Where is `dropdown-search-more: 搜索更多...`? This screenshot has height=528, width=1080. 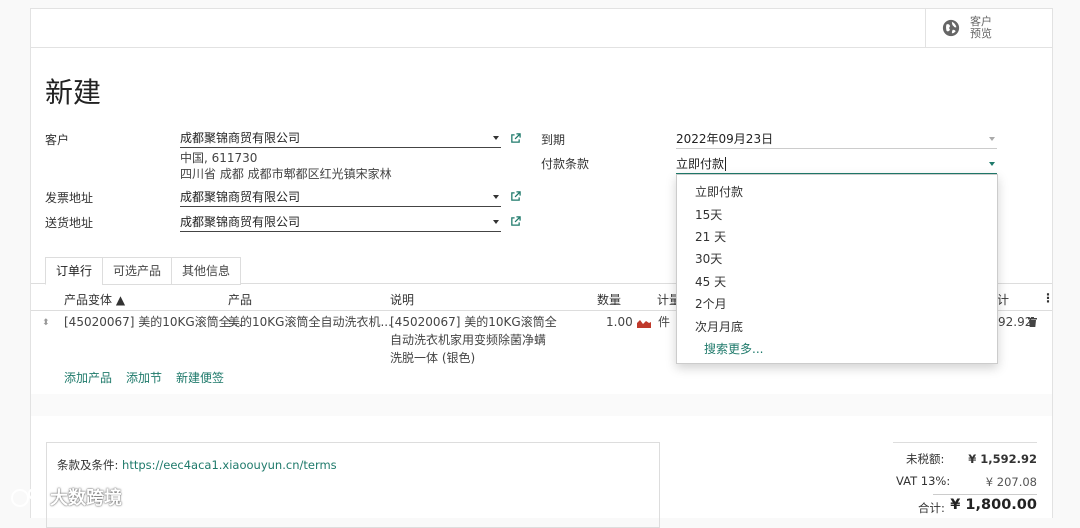
dropdown-search-more: 搜索更多... is located at coordinates (733, 348).